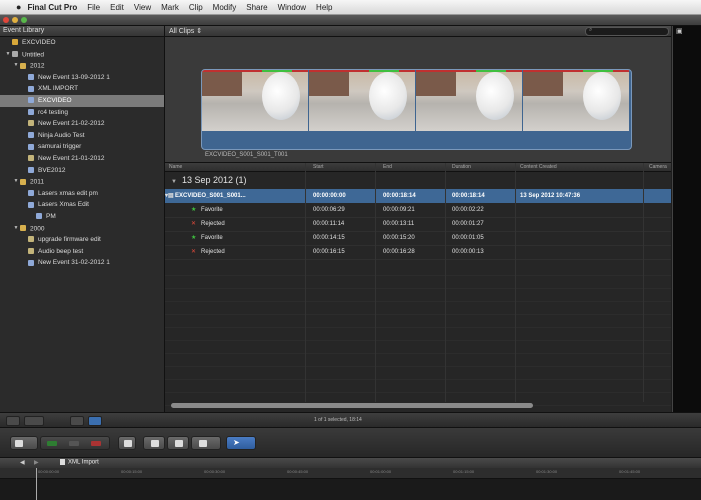 Image resolution: width=701 pixels, height=500 pixels. Describe the element at coordinates (36, 462) in the screenshot. I see `forward-arrow-icon: ▶` at that location.